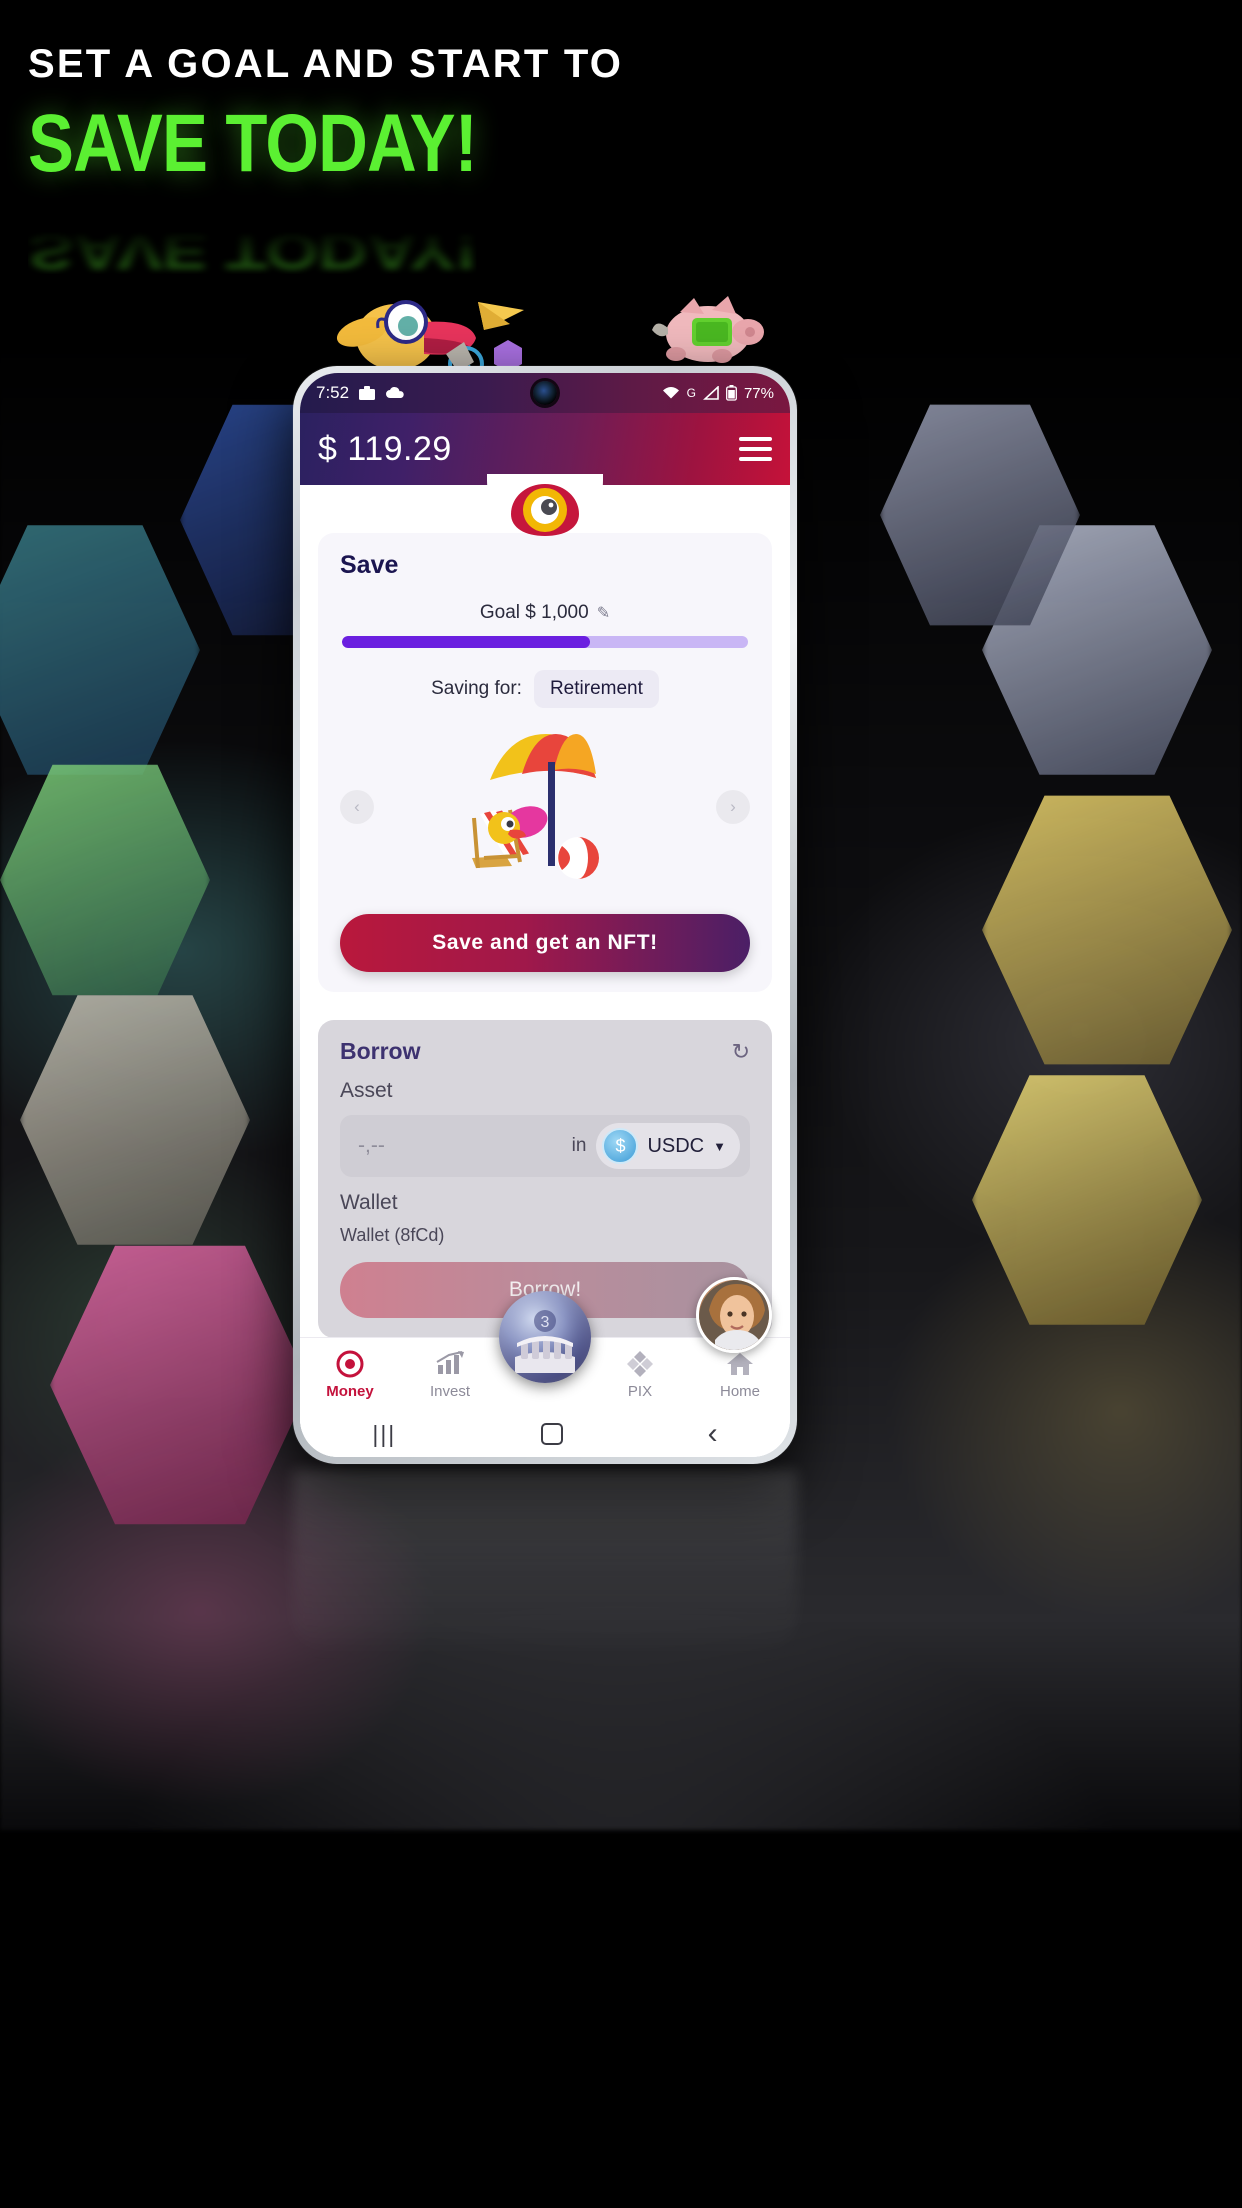  Describe the element at coordinates (476, 688) in the screenshot. I see `saving-for-label: Saving for:` at that location.